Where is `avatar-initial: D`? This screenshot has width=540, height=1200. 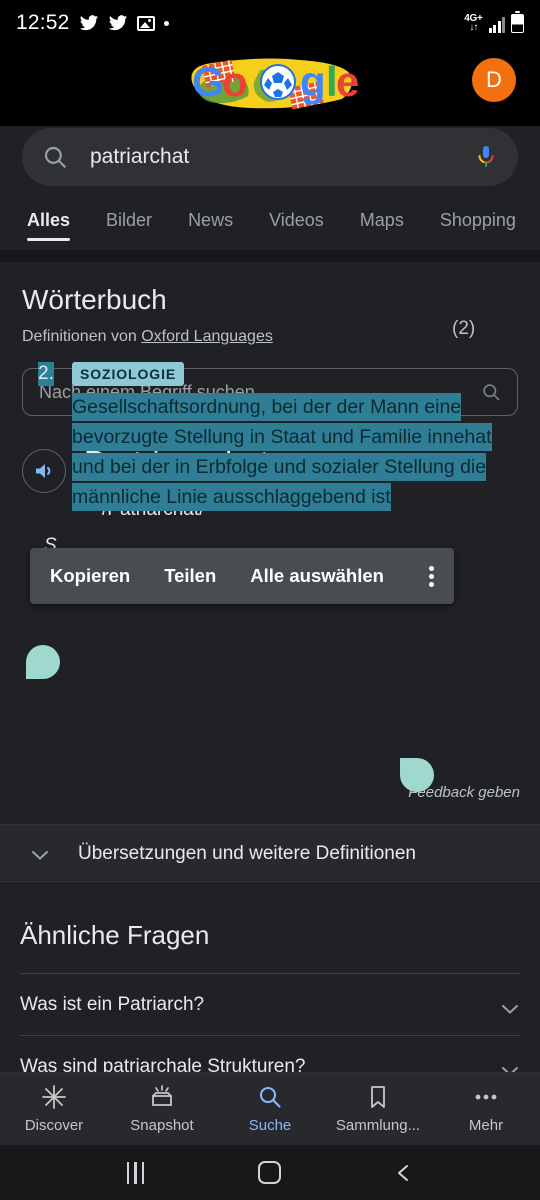 avatar-initial: D is located at coordinates (494, 79).